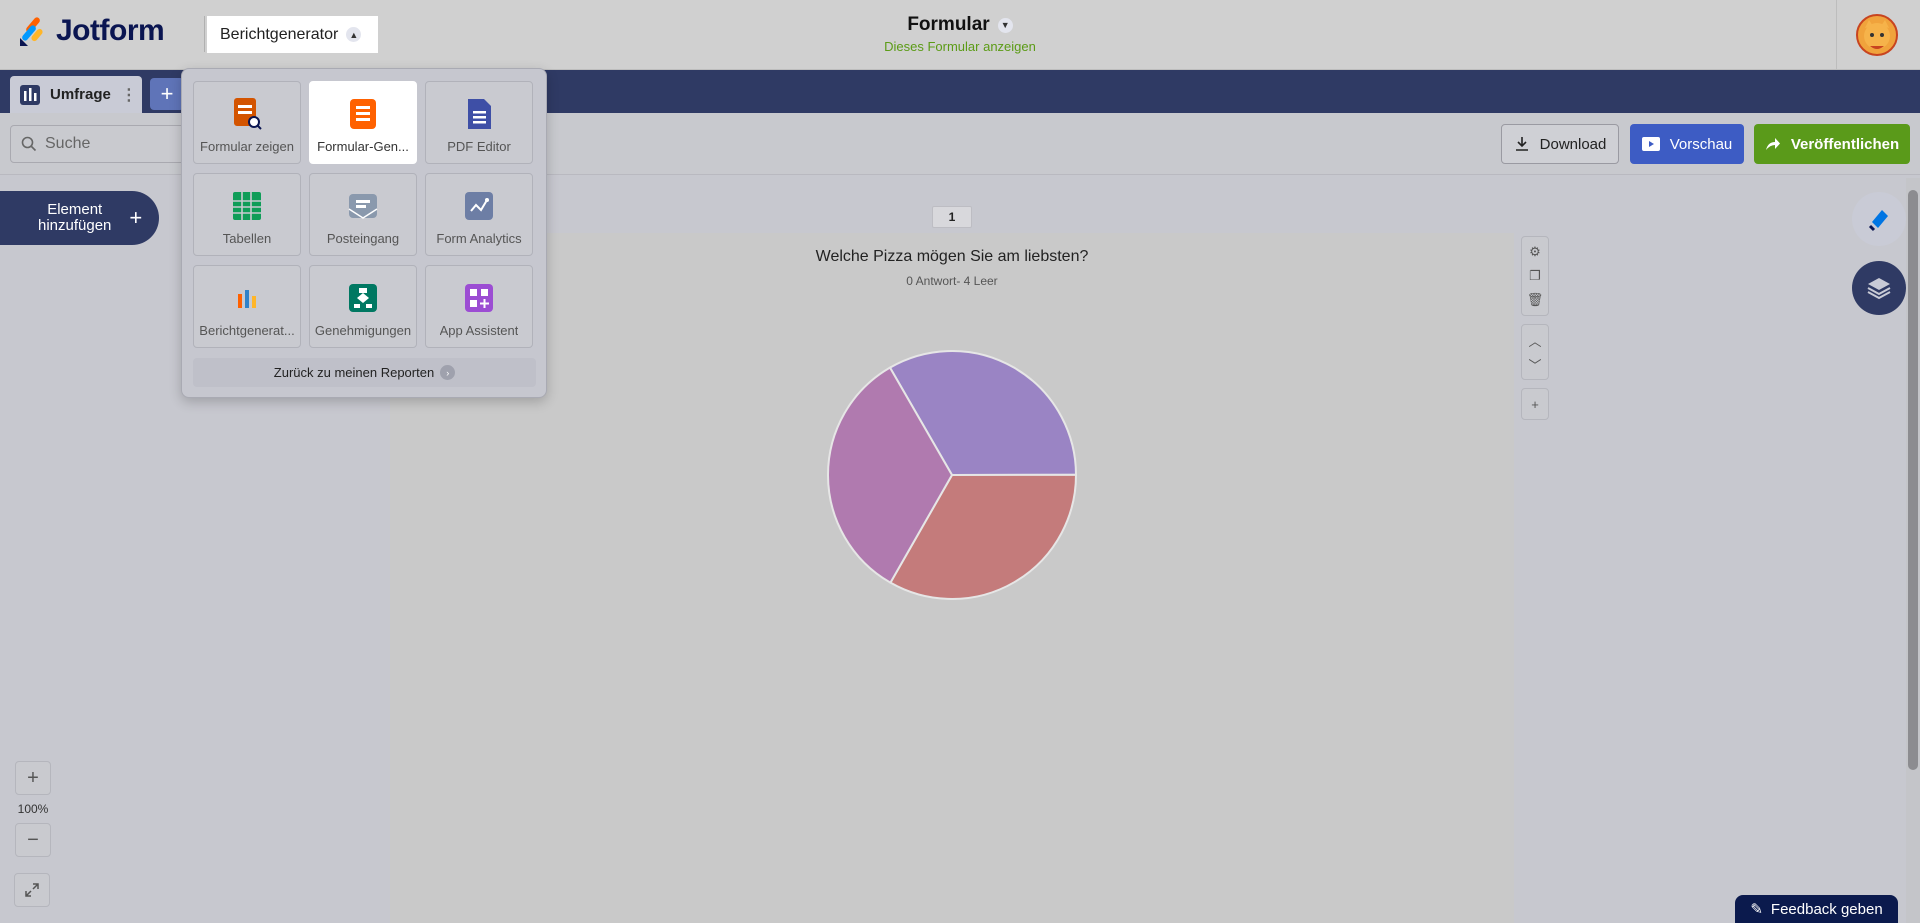 The height and width of the screenshot is (923, 1920). I want to click on app-menu-item-label: Genehmigungen, so click(363, 330).